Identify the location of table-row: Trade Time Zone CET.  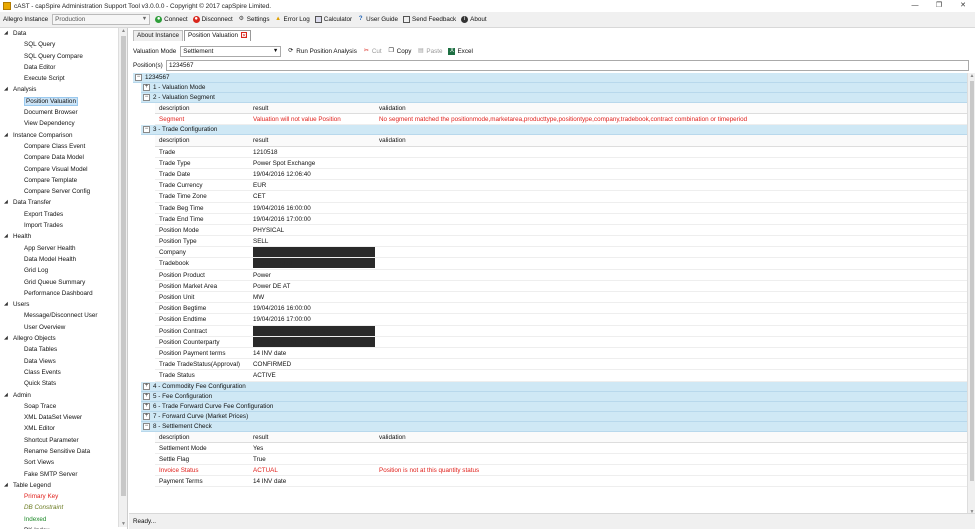
(561, 197).